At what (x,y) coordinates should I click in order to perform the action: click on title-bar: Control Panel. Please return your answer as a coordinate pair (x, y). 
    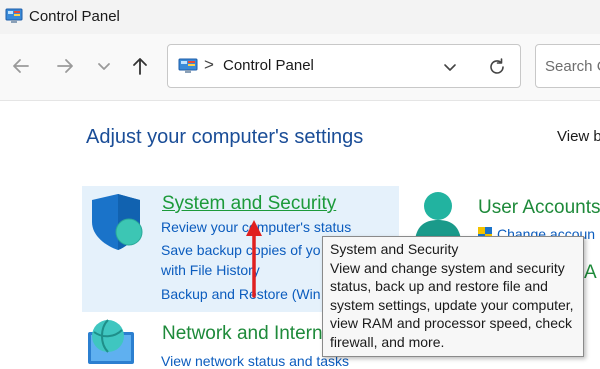
    Looking at the image, I should click on (300, 17).